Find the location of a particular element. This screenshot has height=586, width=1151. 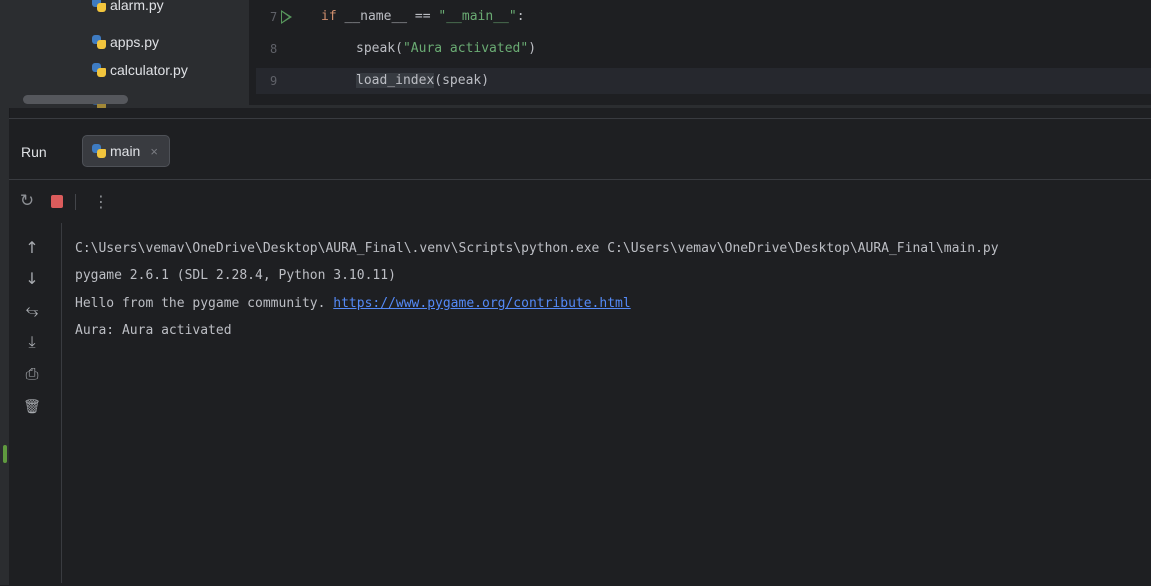

soft-wrap-icon: ⥃ is located at coordinates (32, 309).